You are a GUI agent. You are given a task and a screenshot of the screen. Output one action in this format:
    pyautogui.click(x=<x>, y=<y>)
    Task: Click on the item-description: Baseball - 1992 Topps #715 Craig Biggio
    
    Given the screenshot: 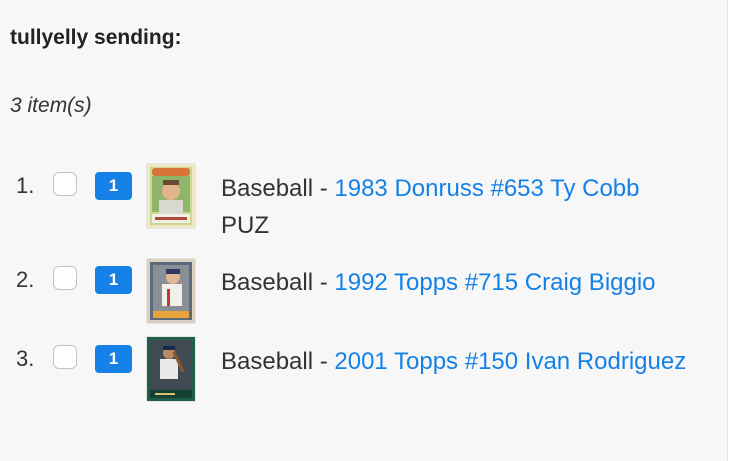 What is the action you would take?
    pyautogui.click(x=471, y=282)
    